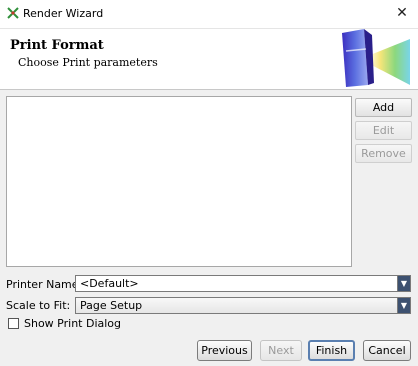 The height and width of the screenshot is (366, 418). Describe the element at coordinates (38, 305) in the screenshot. I see `scale-to-fit-label: Scale to Fit:` at that location.